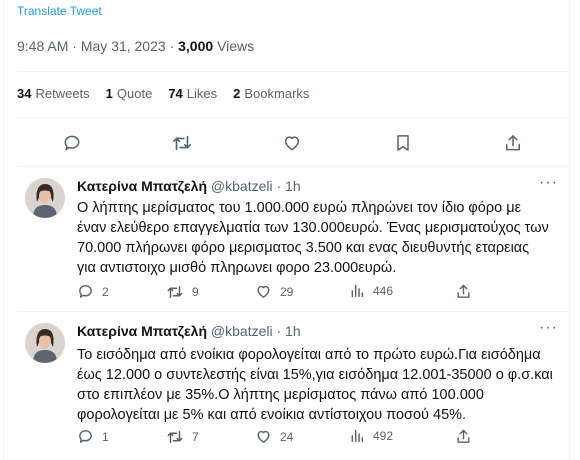  I want to click on reply-button: 1, so click(93, 436).